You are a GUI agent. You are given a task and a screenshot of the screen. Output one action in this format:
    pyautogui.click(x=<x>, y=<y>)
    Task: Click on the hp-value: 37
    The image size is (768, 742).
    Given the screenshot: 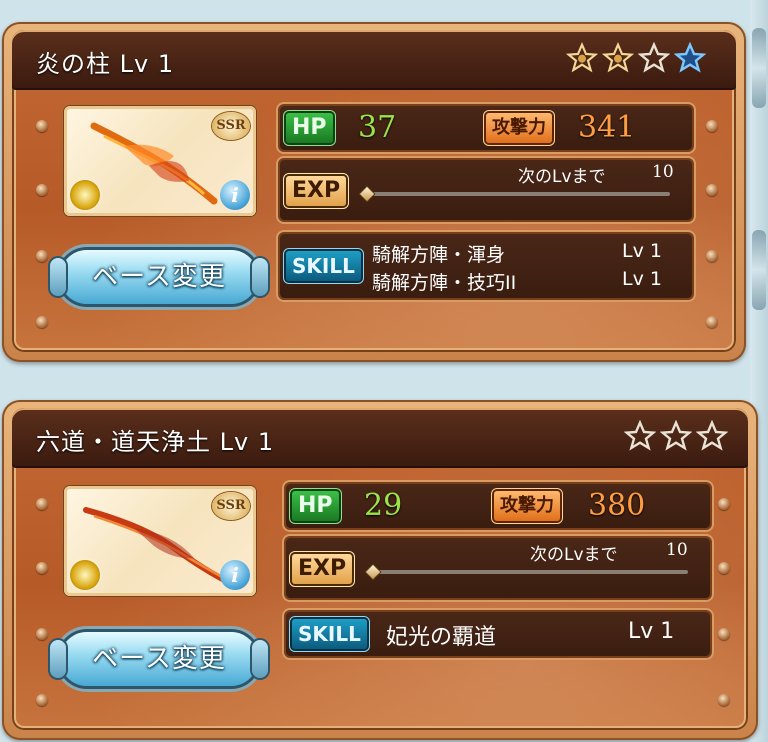 What is the action you would take?
    pyautogui.click(x=377, y=127)
    